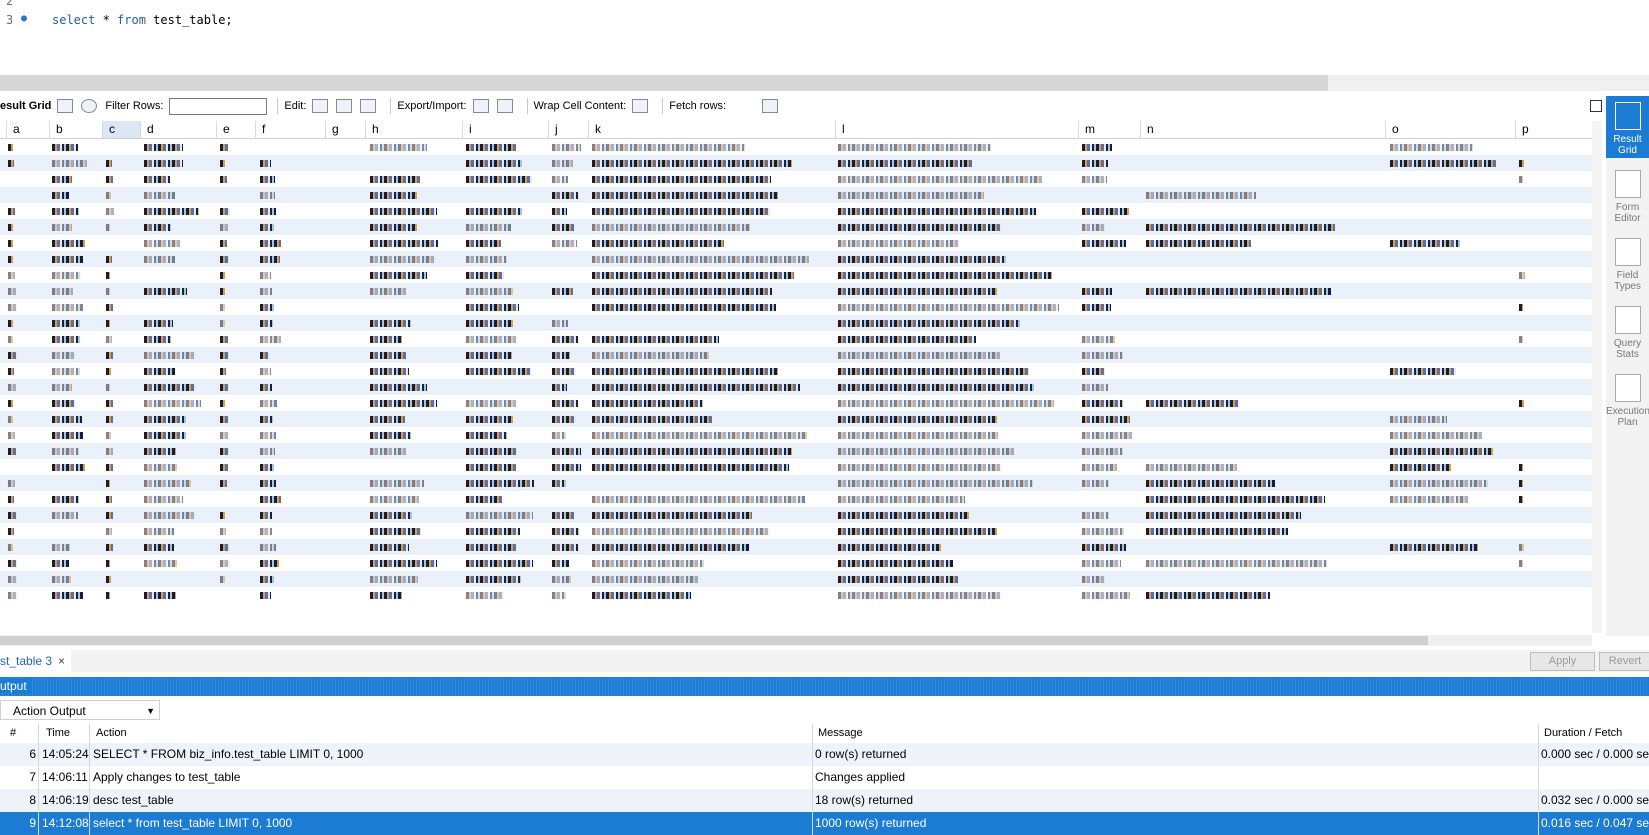 The height and width of the screenshot is (835, 1649). I want to click on column-header: f, so click(290, 129).